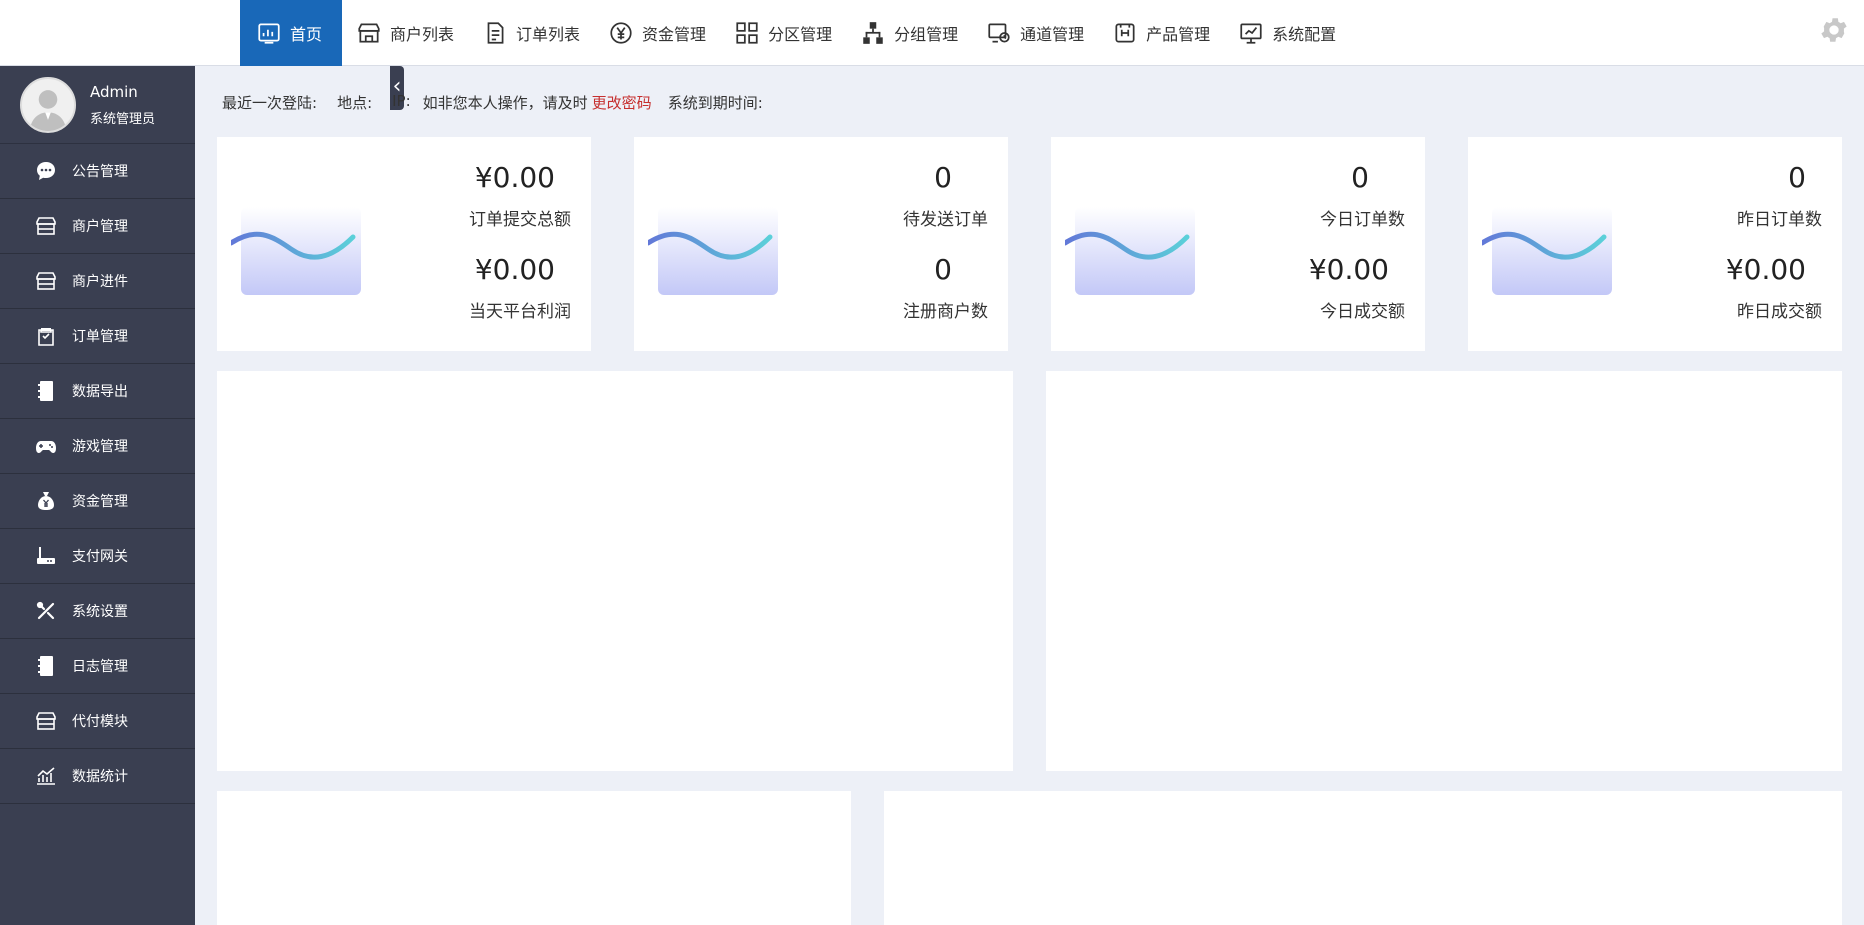 The image size is (1864, 925). What do you see at coordinates (909, 33) in the screenshot?
I see `nav-item-groups: 分组管理` at bounding box center [909, 33].